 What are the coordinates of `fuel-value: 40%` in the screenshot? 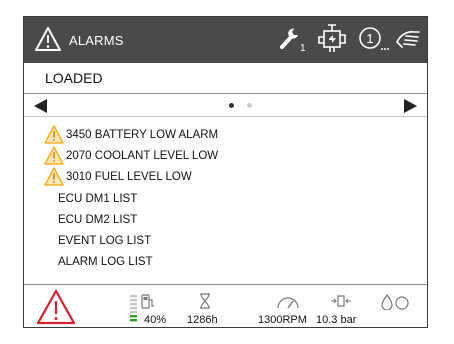 It's located at (155, 320).